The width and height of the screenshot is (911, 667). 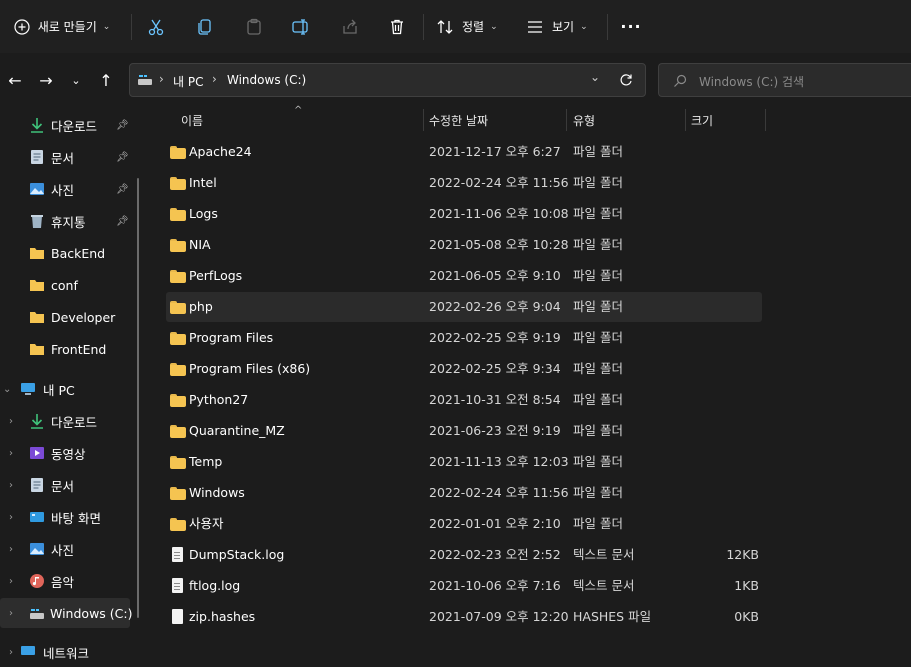 I want to click on file-row: Windows 2022-02-24 오후 11:56 파일 폴더, so click(x=464, y=493).